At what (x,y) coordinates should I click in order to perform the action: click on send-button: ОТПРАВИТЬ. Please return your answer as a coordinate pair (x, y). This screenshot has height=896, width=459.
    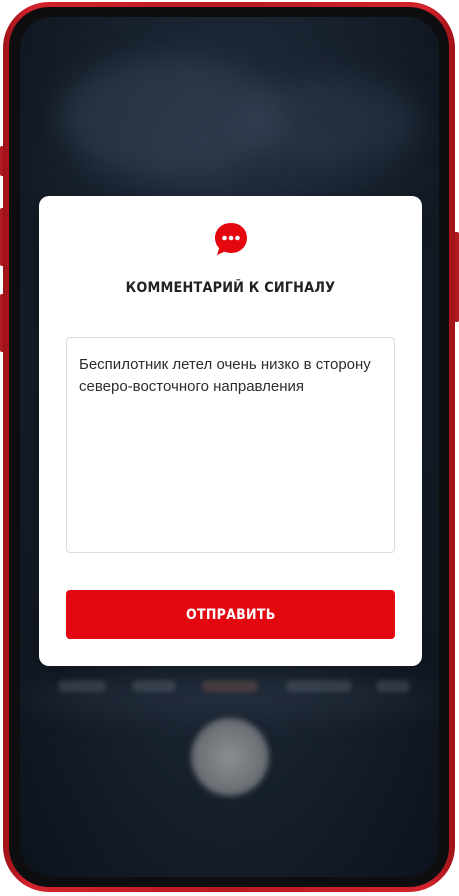
    Looking at the image, I should click on (230, 614).